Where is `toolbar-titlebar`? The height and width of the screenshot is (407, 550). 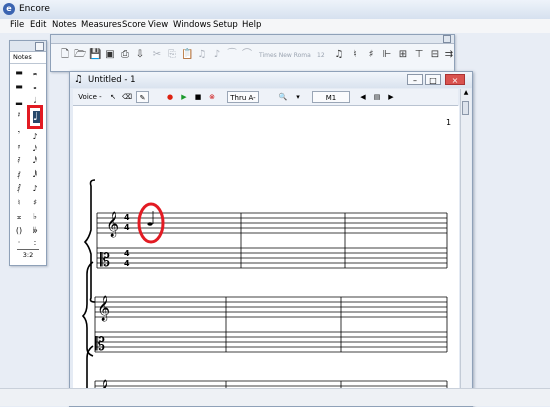
toolbar-titlebar is located at coordinates (252, 39).